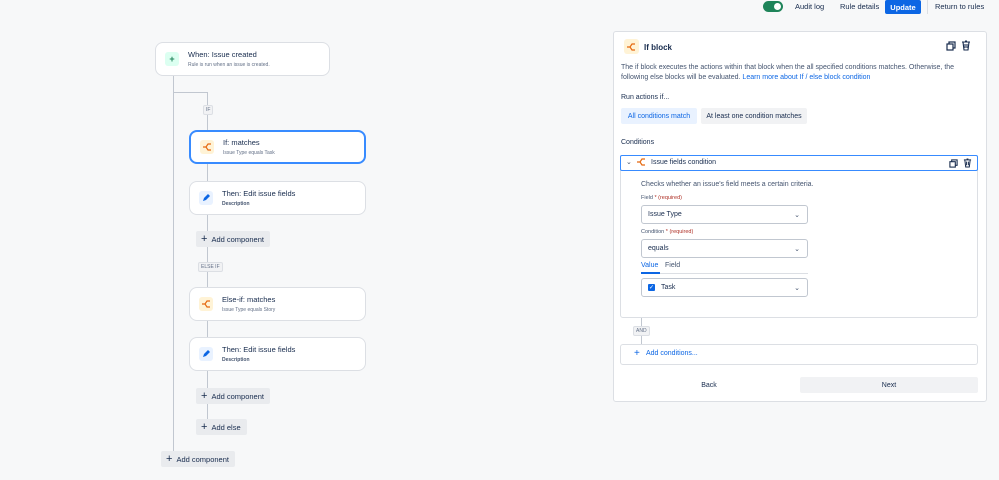 This screenshot has width=999, height=480. I want to click on field-label: Field * (required), so click(661, 198).